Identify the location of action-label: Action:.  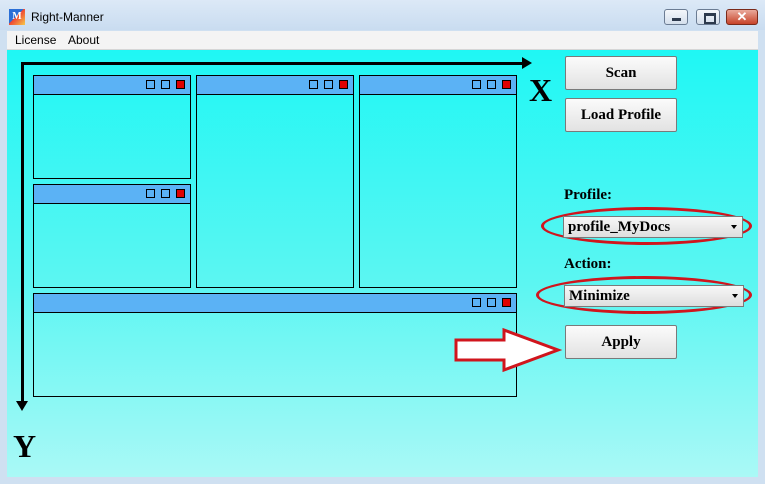
(588, 264).